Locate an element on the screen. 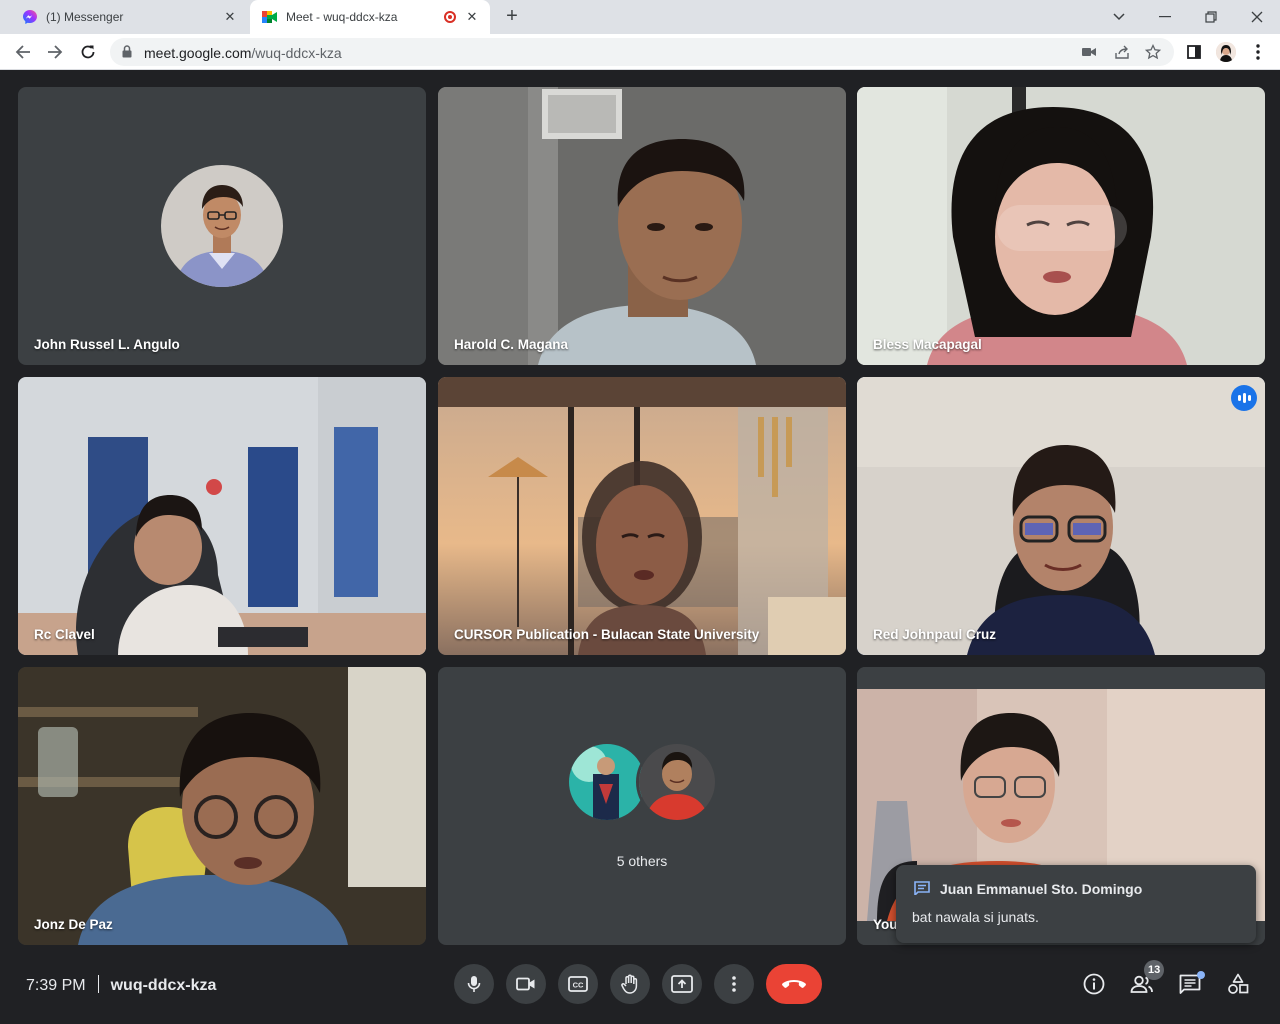 Image resolution: width=1280 pixels, height=1024 pixels. others-avatars is located at coordinates (642, 782).